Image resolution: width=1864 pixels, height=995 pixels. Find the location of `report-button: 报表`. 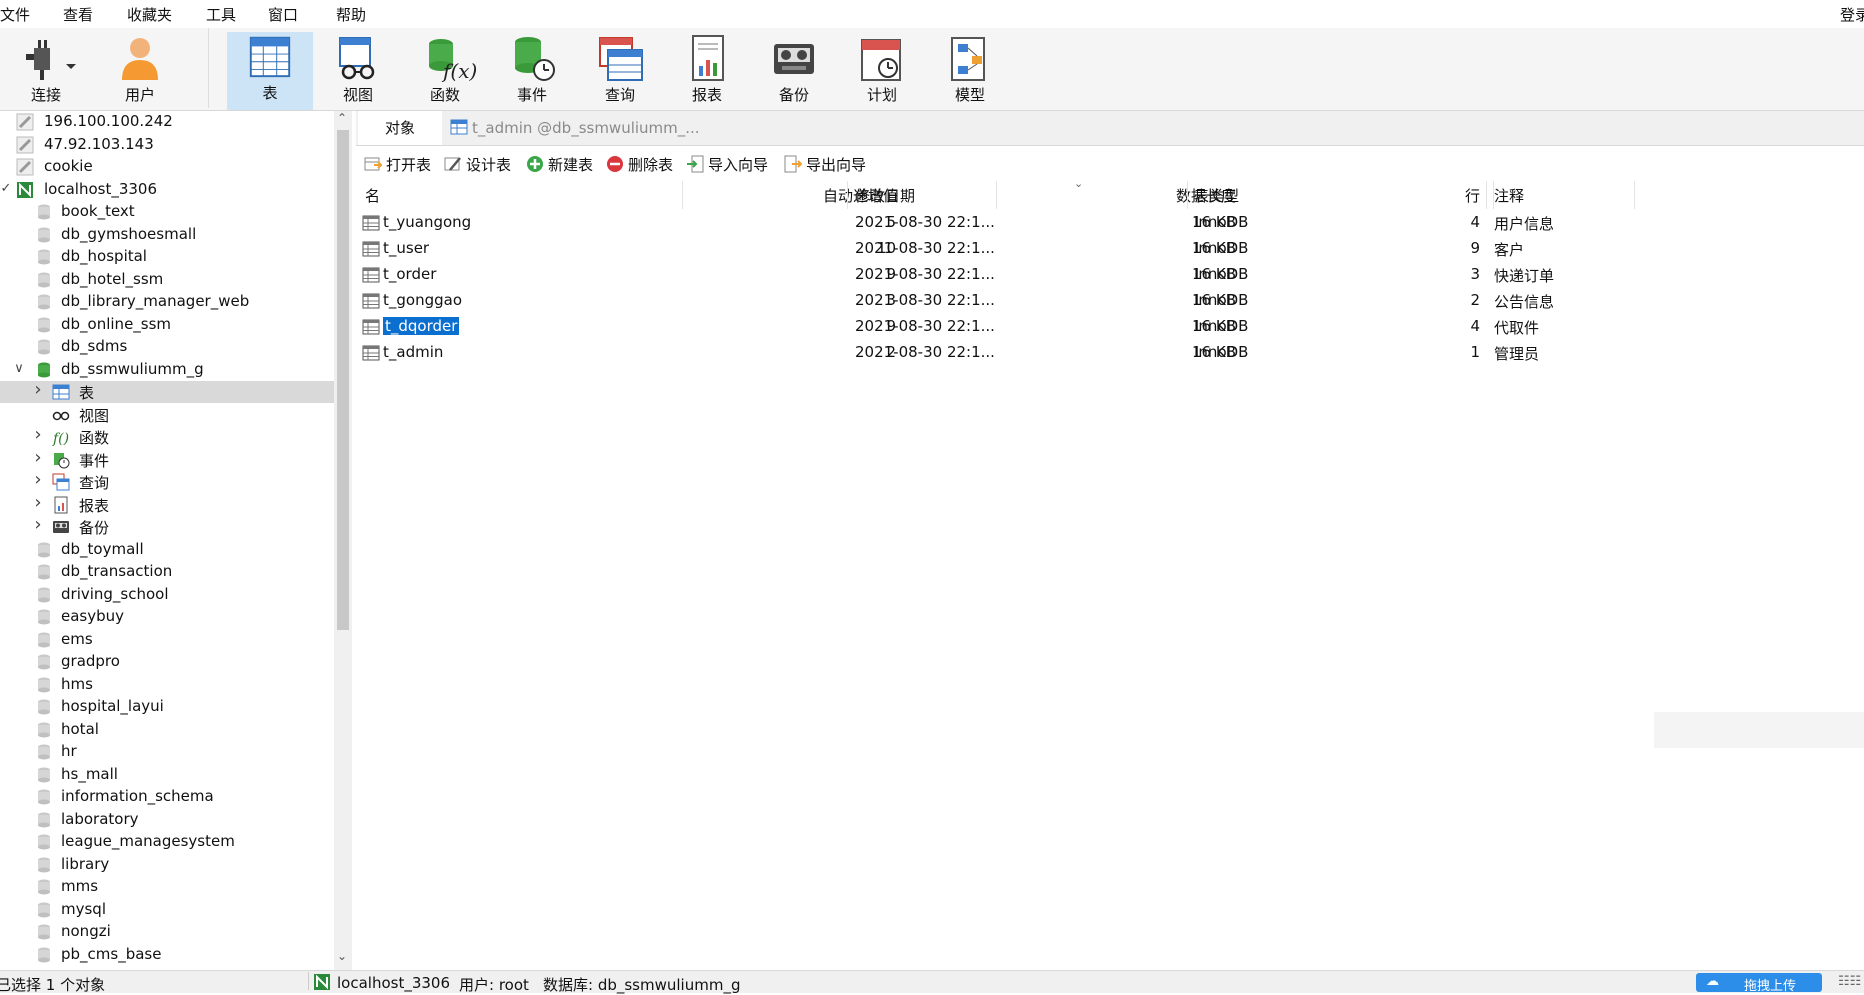

report-button: 报表 is located at coordinates (707, 71).